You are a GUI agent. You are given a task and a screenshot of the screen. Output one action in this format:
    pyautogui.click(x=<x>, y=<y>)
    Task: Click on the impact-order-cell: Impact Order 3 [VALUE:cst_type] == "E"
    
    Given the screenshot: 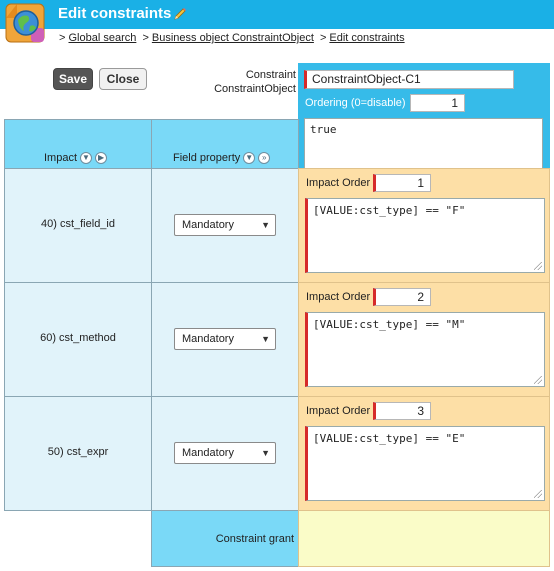 What is the action you would take?
    pyautogui.click(x=424, y=453)
    